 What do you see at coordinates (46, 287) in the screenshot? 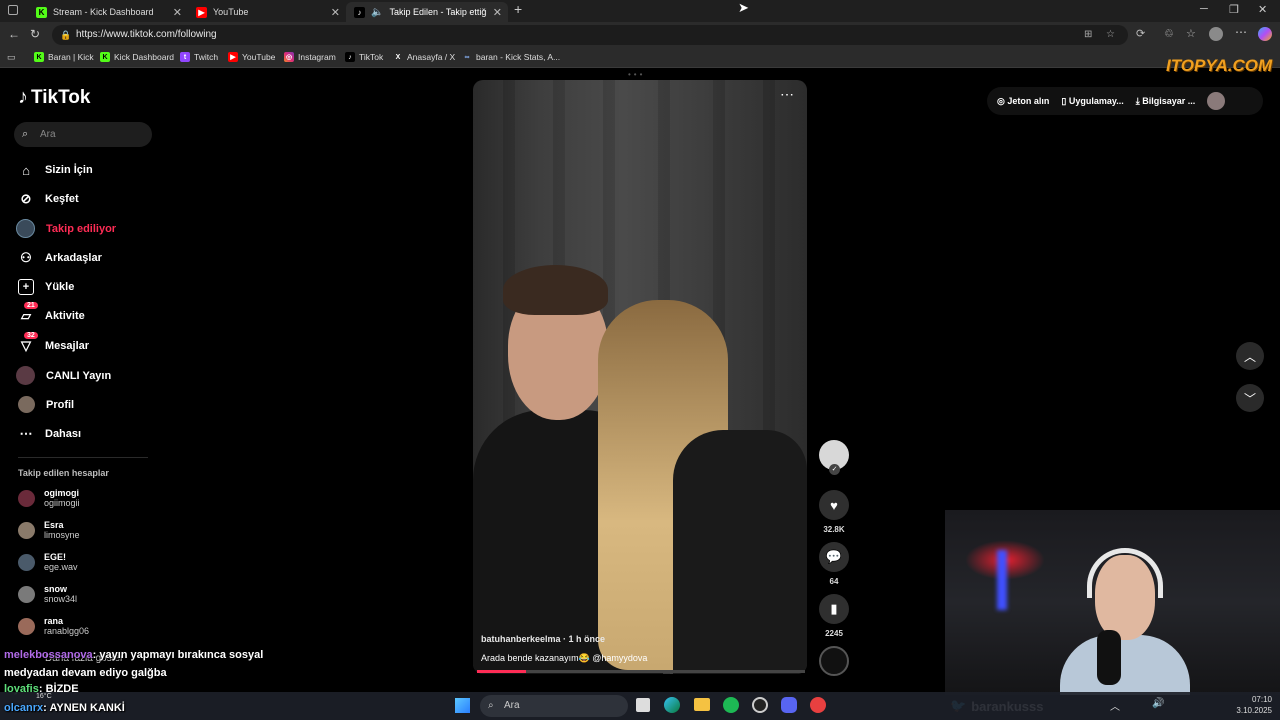
I see `nav-upload: + Yükle` at bounding box center [46, 287].